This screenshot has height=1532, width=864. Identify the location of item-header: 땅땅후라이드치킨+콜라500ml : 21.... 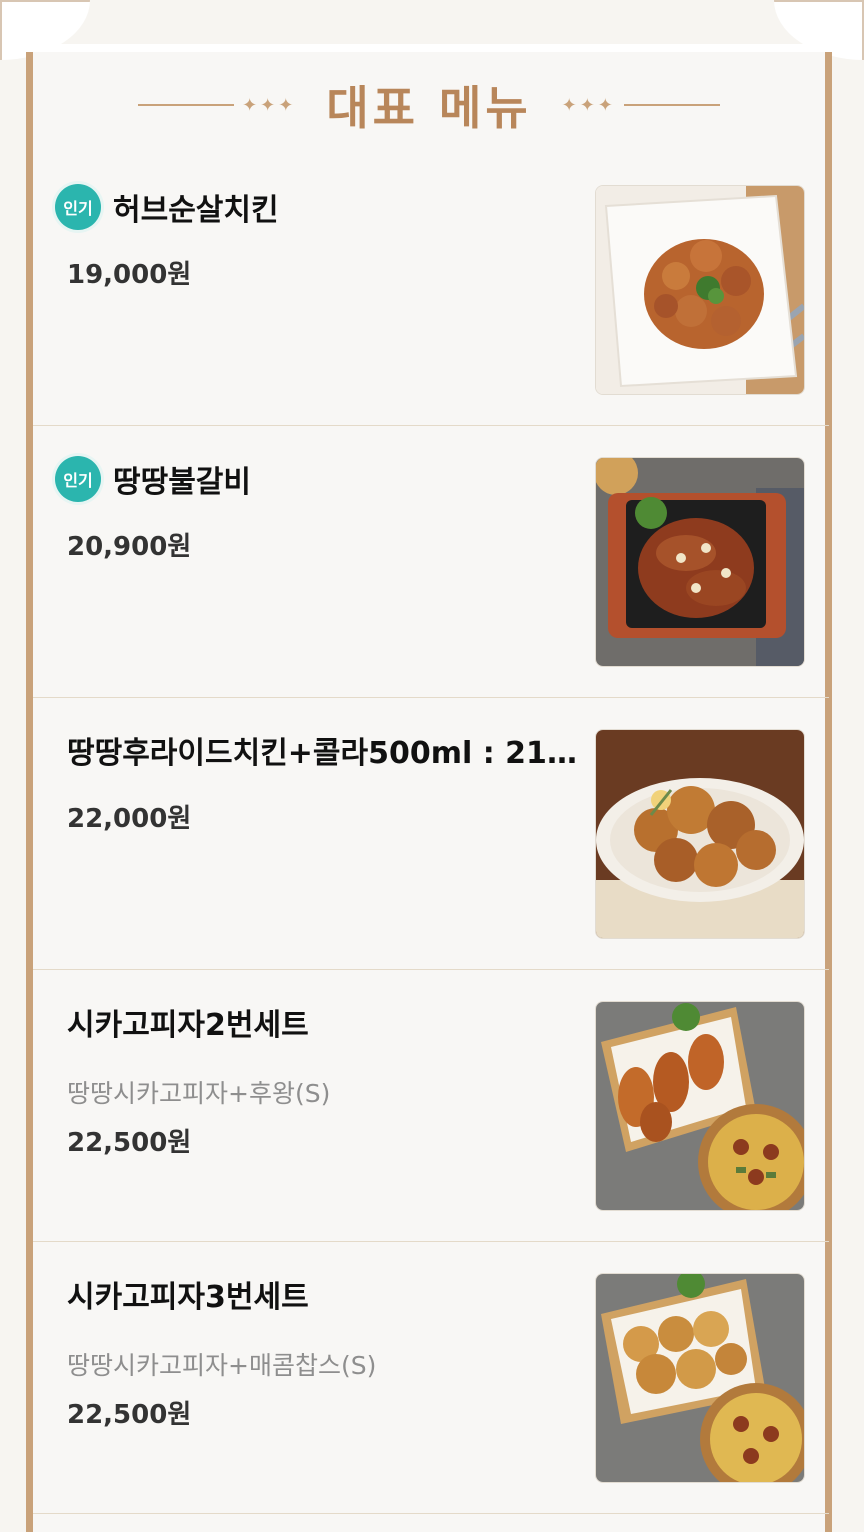
(316, 750).